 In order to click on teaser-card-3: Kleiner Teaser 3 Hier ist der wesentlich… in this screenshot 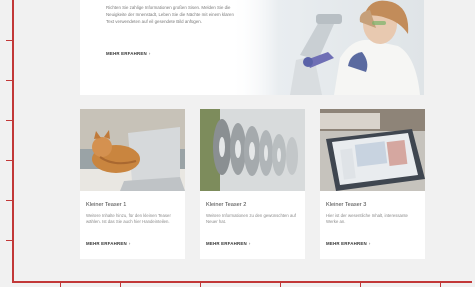, I will do `click(372, 184)`.